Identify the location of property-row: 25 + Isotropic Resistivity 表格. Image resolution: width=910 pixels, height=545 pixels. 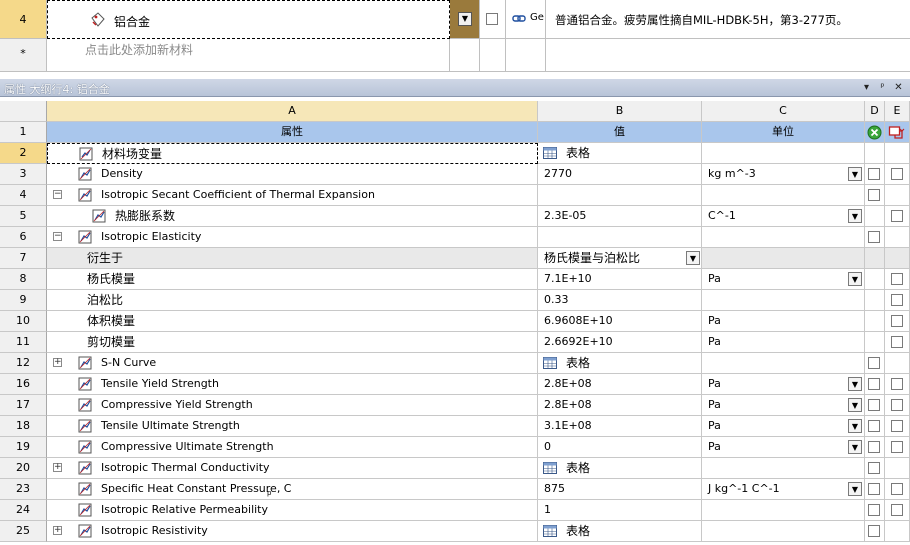
(455, 531).